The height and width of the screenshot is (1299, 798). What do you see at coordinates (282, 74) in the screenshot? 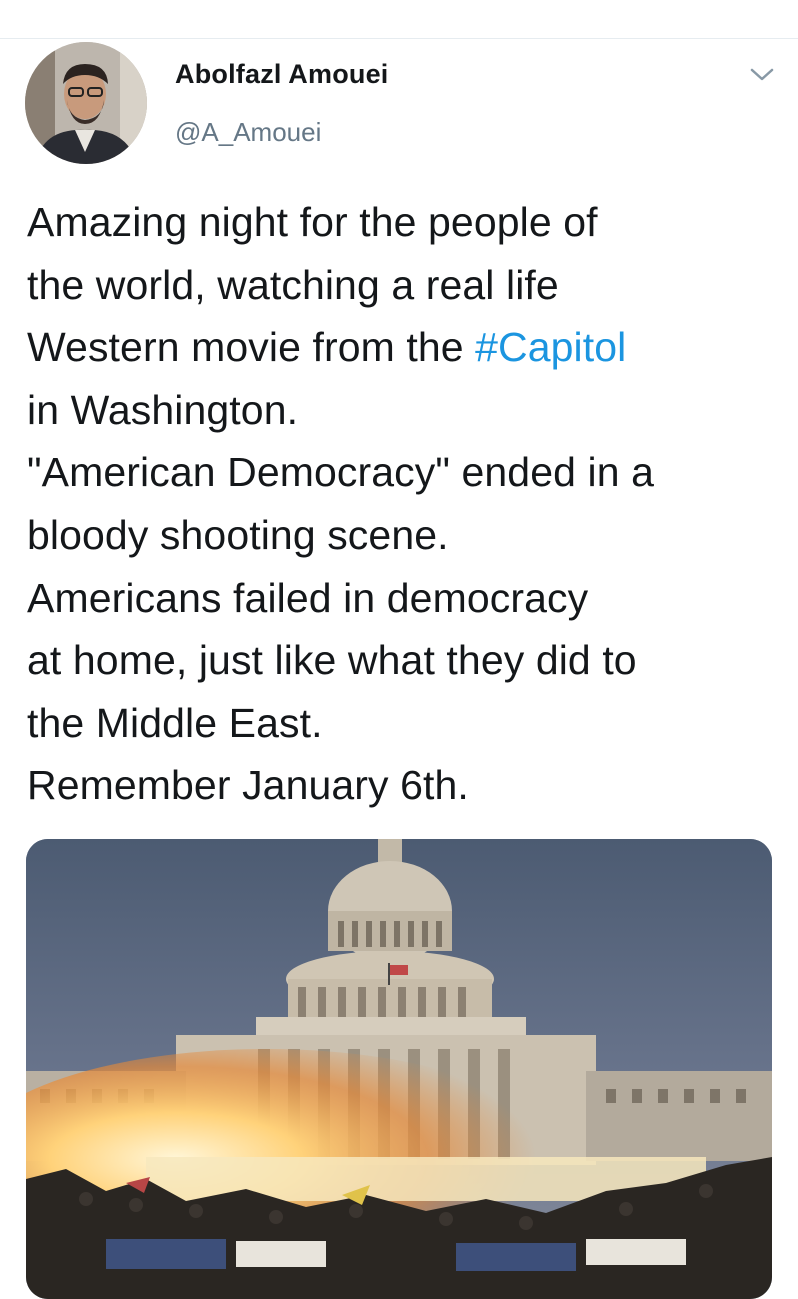
I see `display-name: Abolfazl Amouei` at bounding box center [282, 74].